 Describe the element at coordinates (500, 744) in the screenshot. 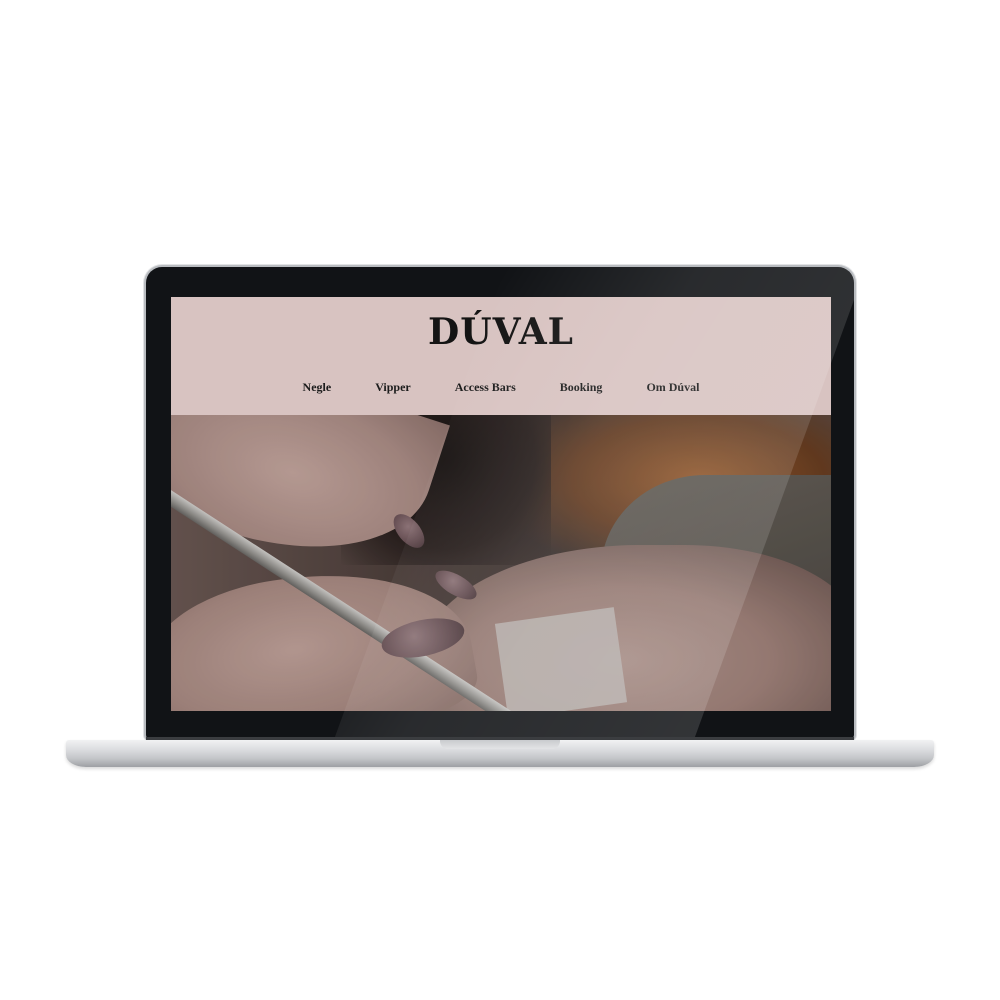

I see `laptop-opening-notch` at that location.